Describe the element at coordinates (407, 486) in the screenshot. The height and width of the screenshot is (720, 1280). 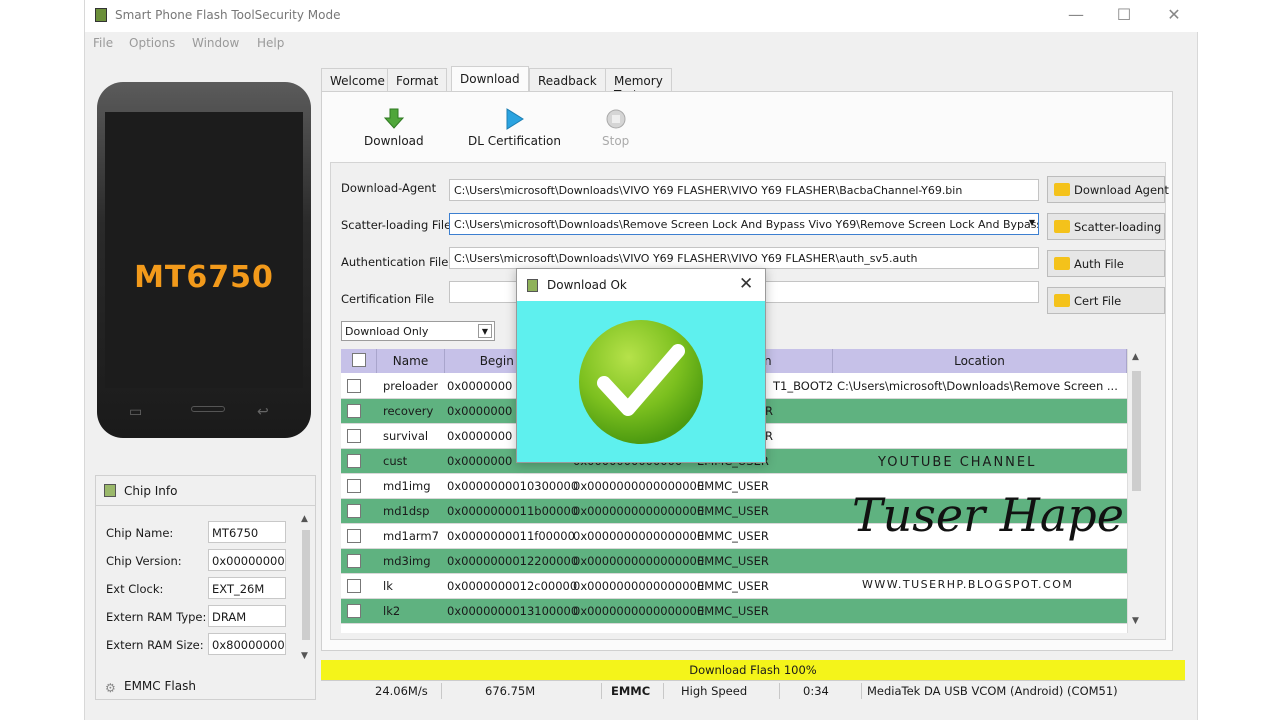
I see `partition-name: md1img` at that location.